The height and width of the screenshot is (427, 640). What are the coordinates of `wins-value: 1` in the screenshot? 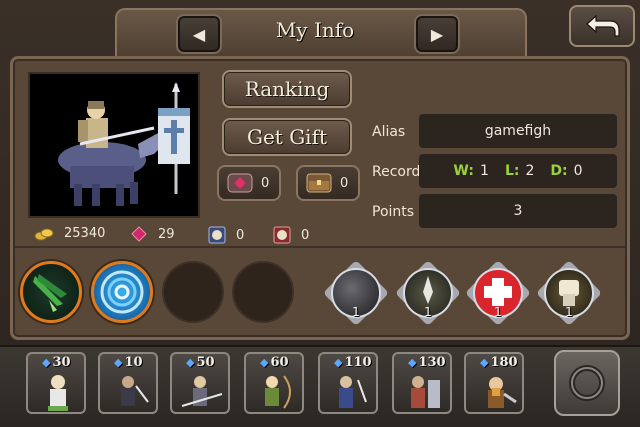 It's located at (484, 171).